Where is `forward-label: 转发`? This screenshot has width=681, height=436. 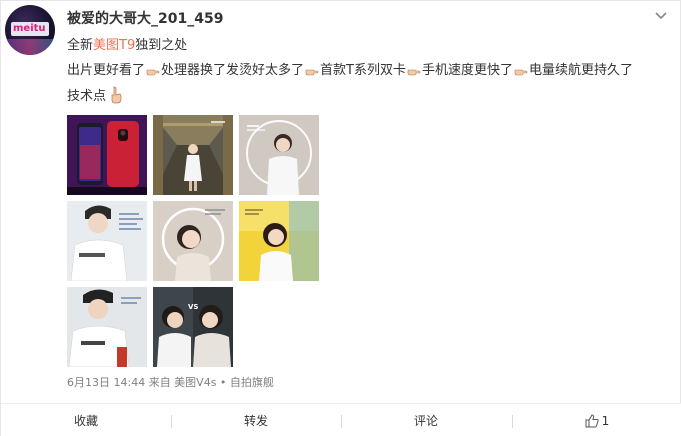 forward-label: 转发 is located at coordinates (255, 421).